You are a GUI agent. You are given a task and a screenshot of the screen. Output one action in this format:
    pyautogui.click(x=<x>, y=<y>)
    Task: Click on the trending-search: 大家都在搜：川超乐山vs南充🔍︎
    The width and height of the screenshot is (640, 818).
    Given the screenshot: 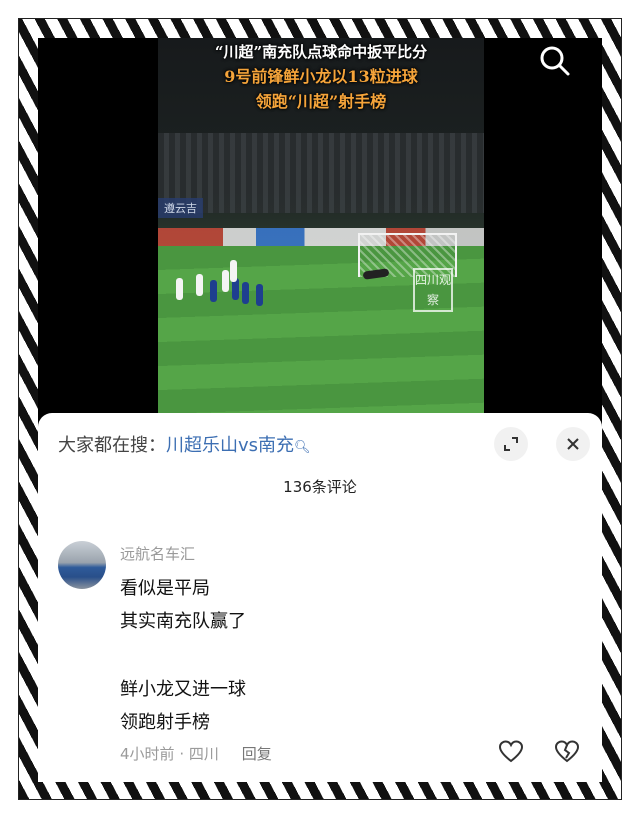 What is the action you would take?
    pyautogui.click(x=184, y=444)
    